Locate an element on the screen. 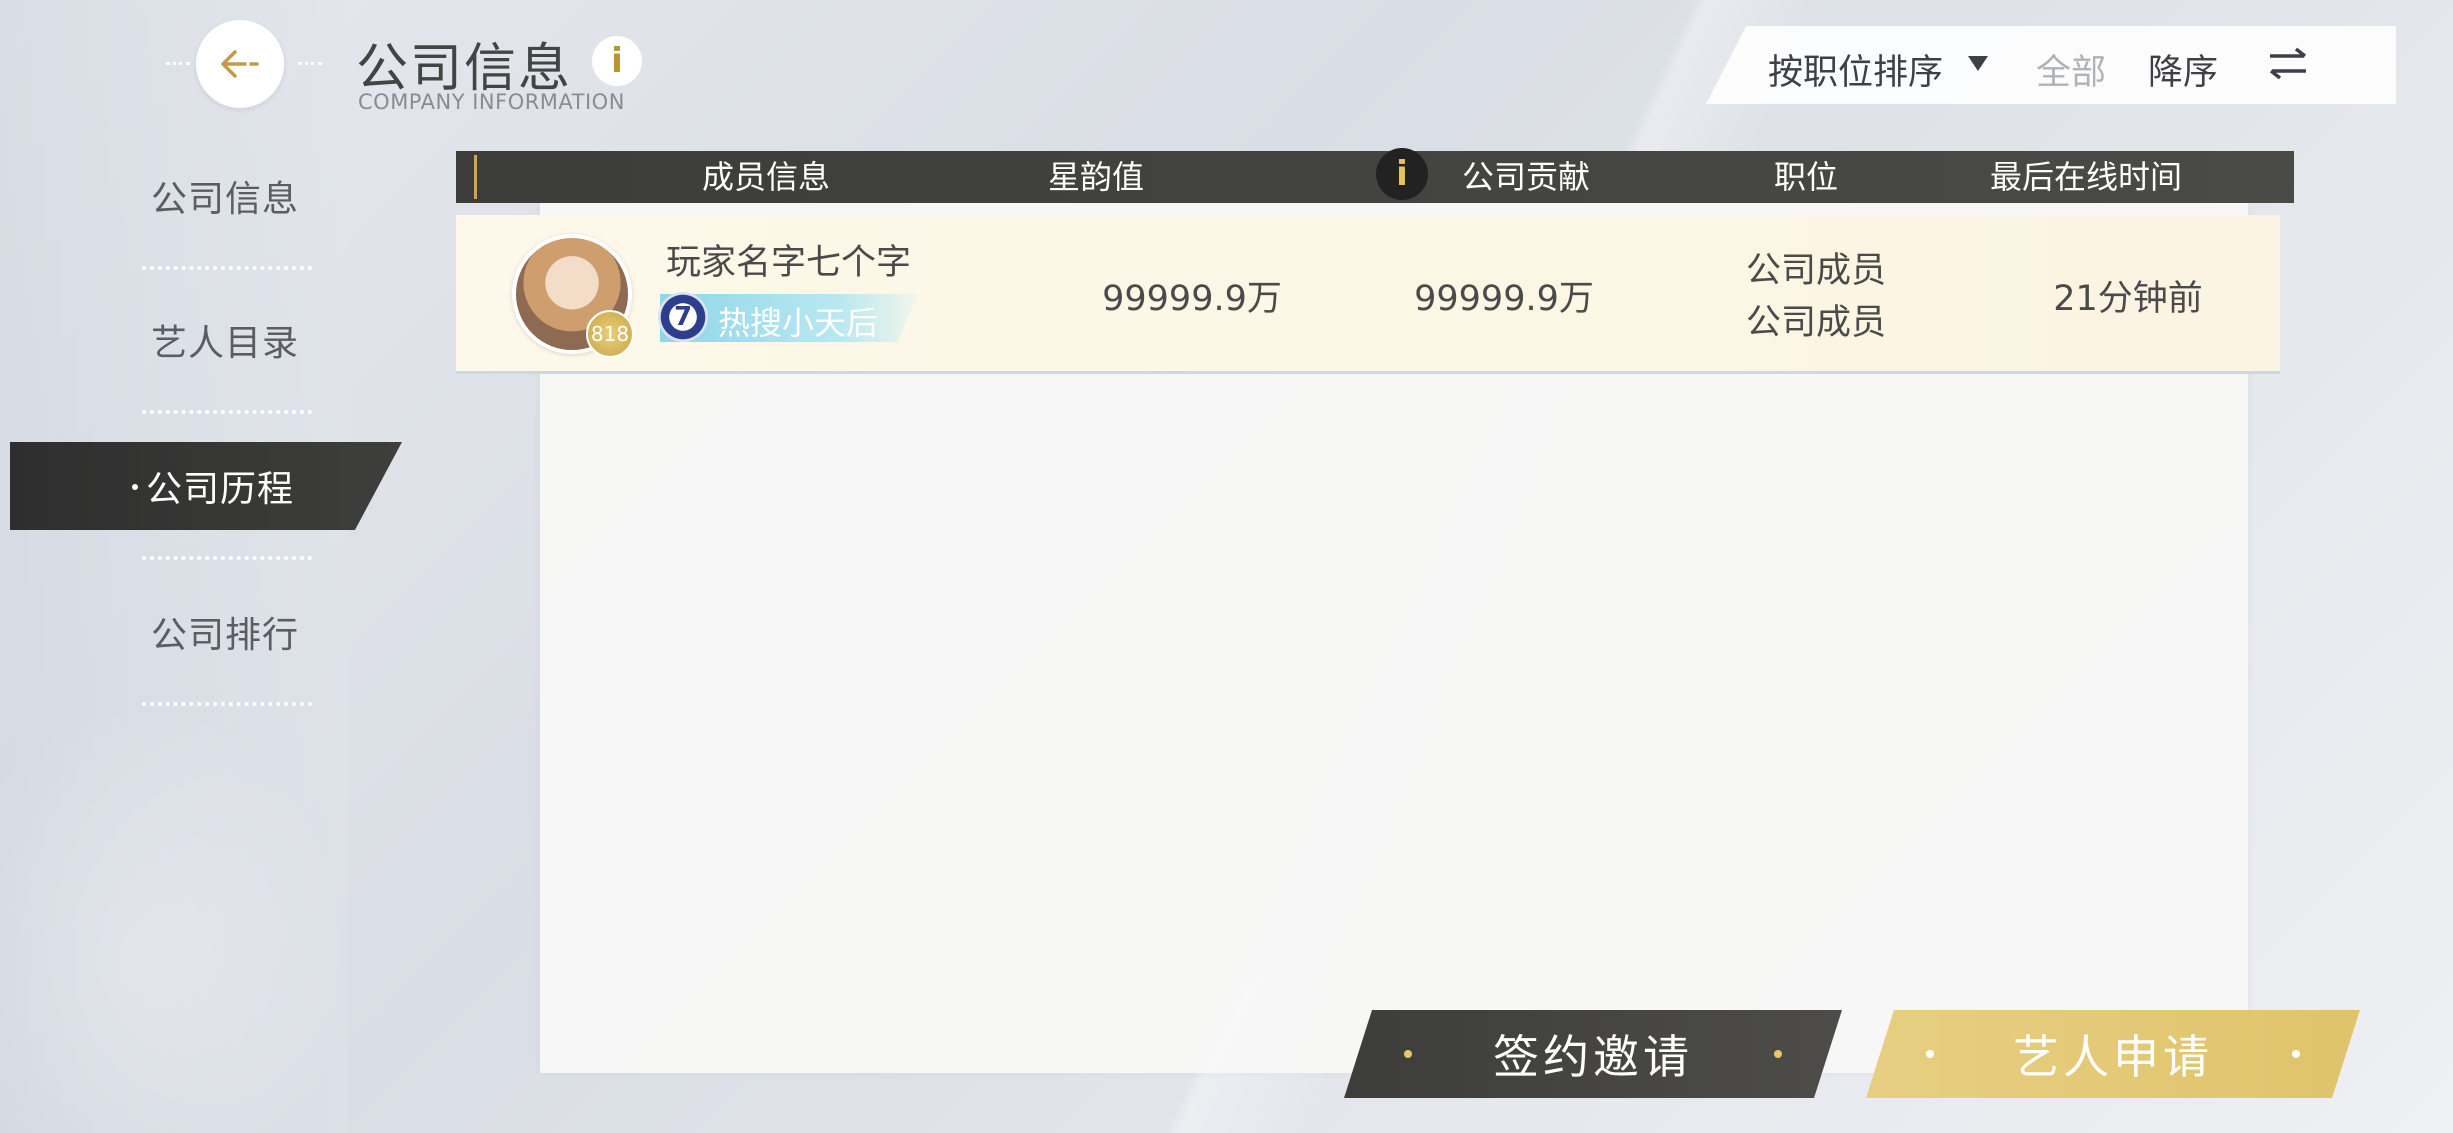 The image size is (2453, 1133). column-header-star-value: 星韵值 is located at coordinates (1095, 177).